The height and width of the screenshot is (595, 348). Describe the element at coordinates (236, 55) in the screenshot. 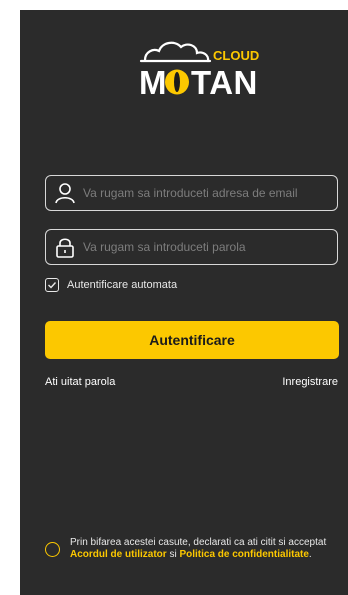

I see `svg-text: CLOUD` at that location.